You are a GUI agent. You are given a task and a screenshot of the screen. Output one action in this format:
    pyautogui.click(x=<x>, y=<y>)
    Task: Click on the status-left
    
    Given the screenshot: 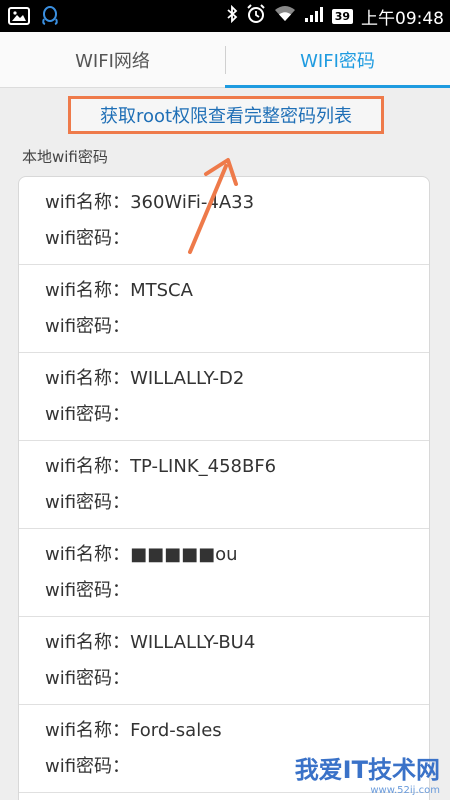 What is the action you would take?
    pyautogui.click(x=34, y=18)
    